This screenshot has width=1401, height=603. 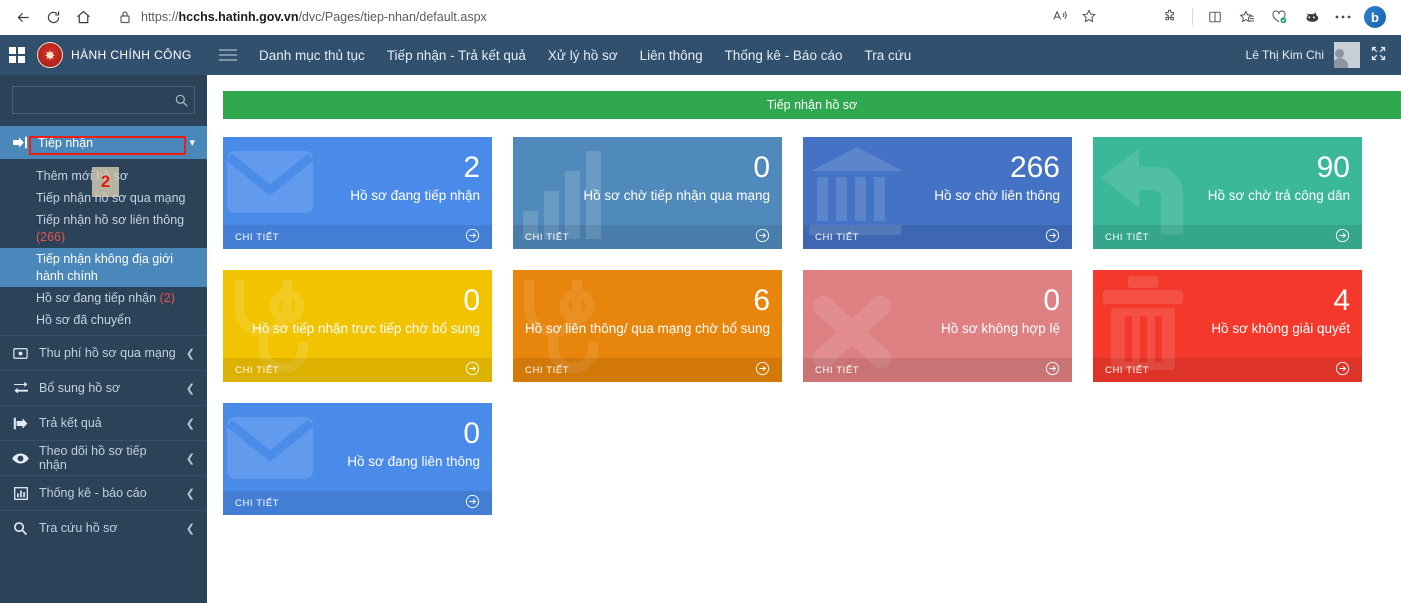 I want to click on tile-ho-so-dang-tiep-nhan: 2 Hồ sơ đang tiếp nhận CHI TIẾT, so click(x=357, y=193).